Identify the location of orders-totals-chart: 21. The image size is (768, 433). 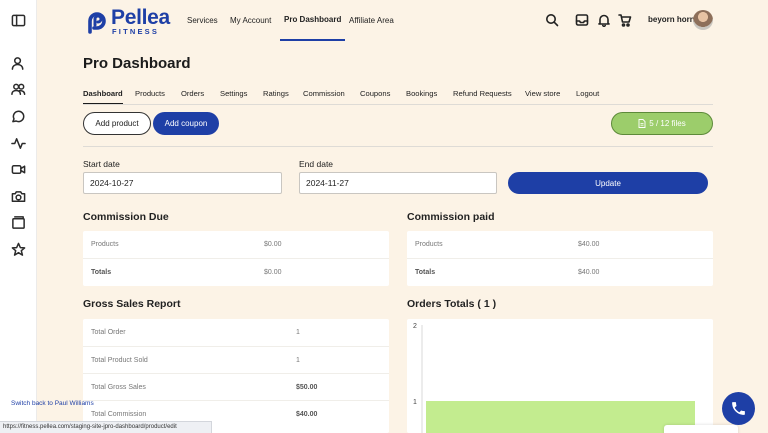
(554, 378).